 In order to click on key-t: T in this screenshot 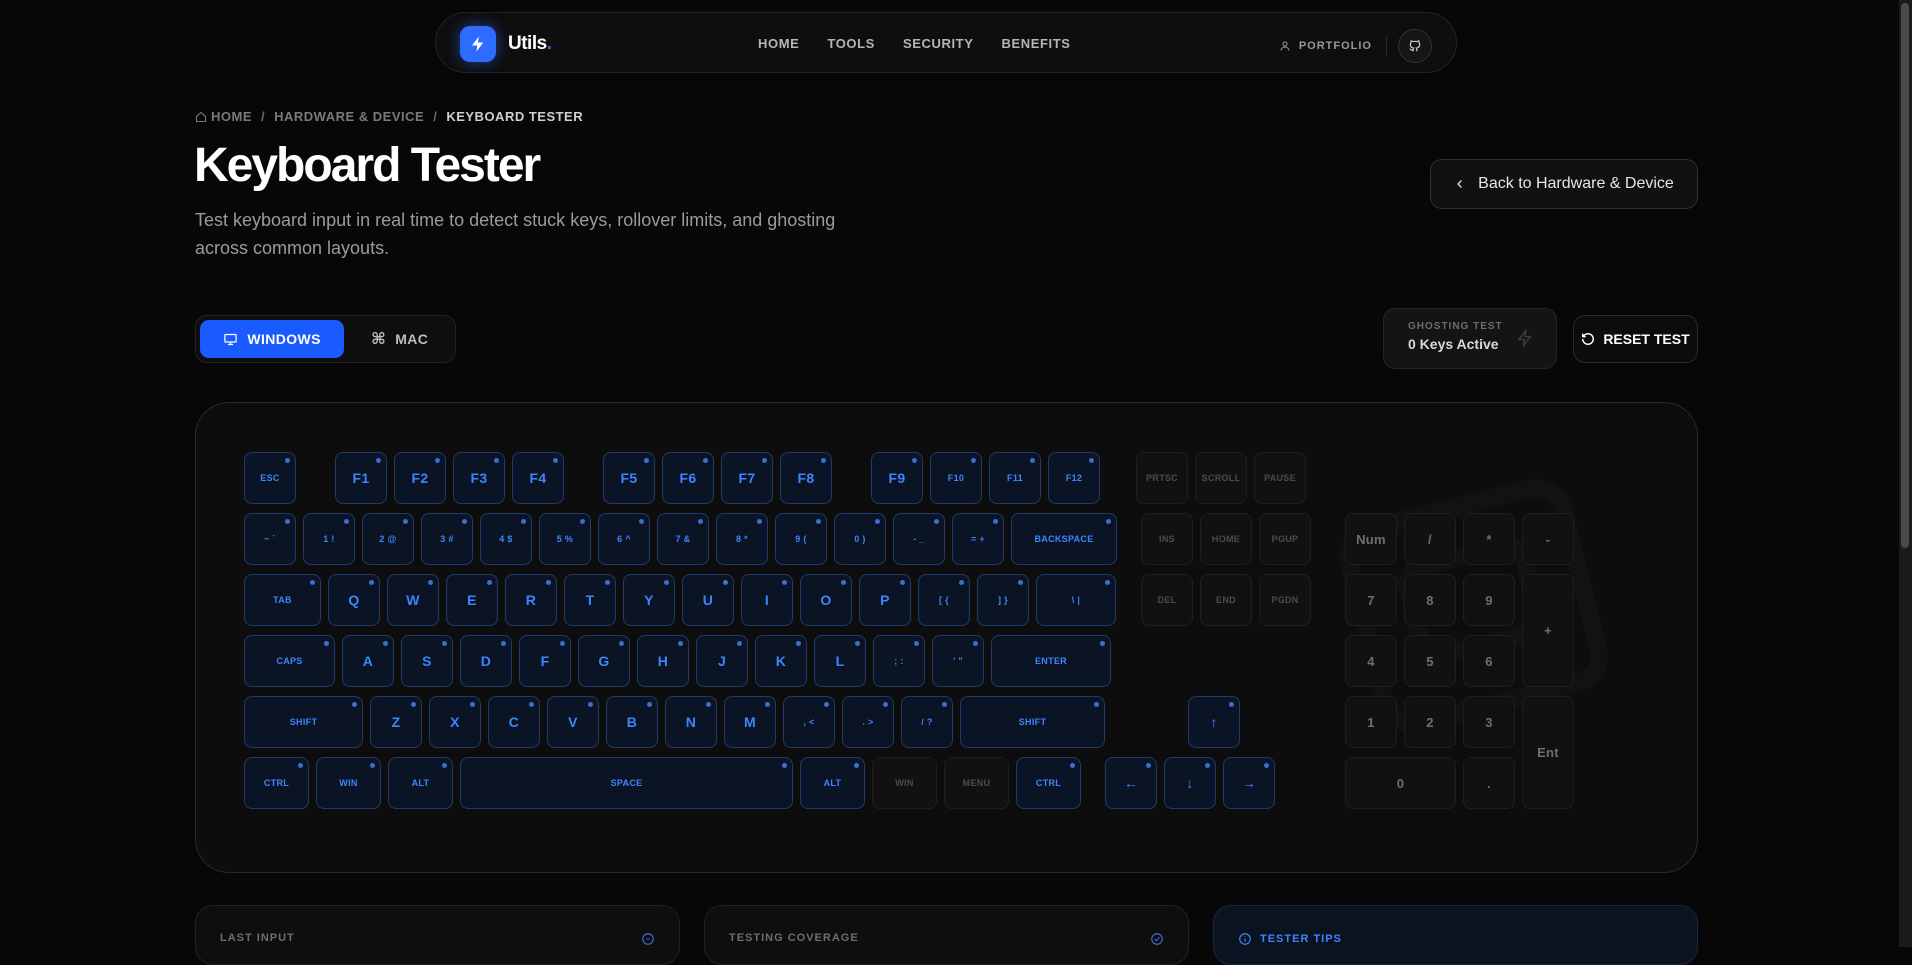, I will do `click(590, 600)`.